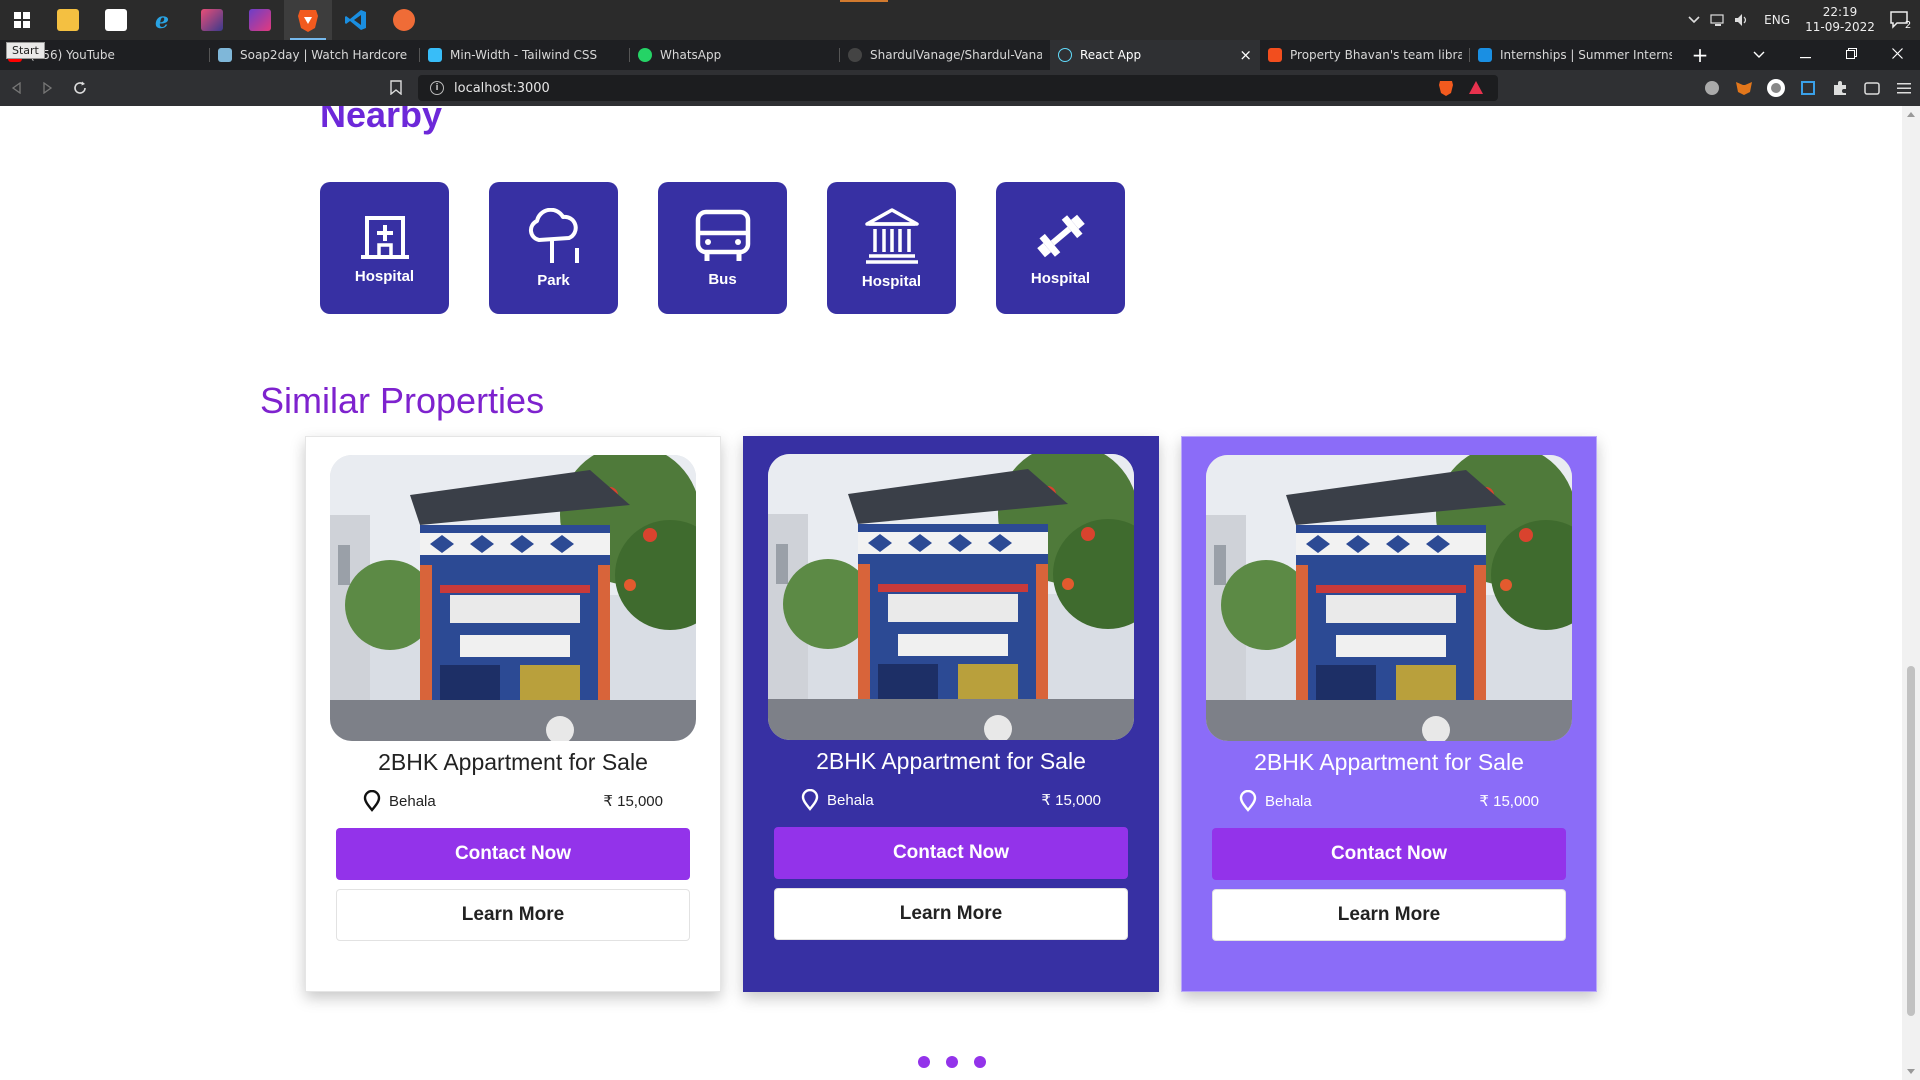 This screenshot has width=1920, height=1080. What do you see at coordinates (1900, 20) in the screenshot?
I see `notification-center: 2` at bounding box center [1900, 20].